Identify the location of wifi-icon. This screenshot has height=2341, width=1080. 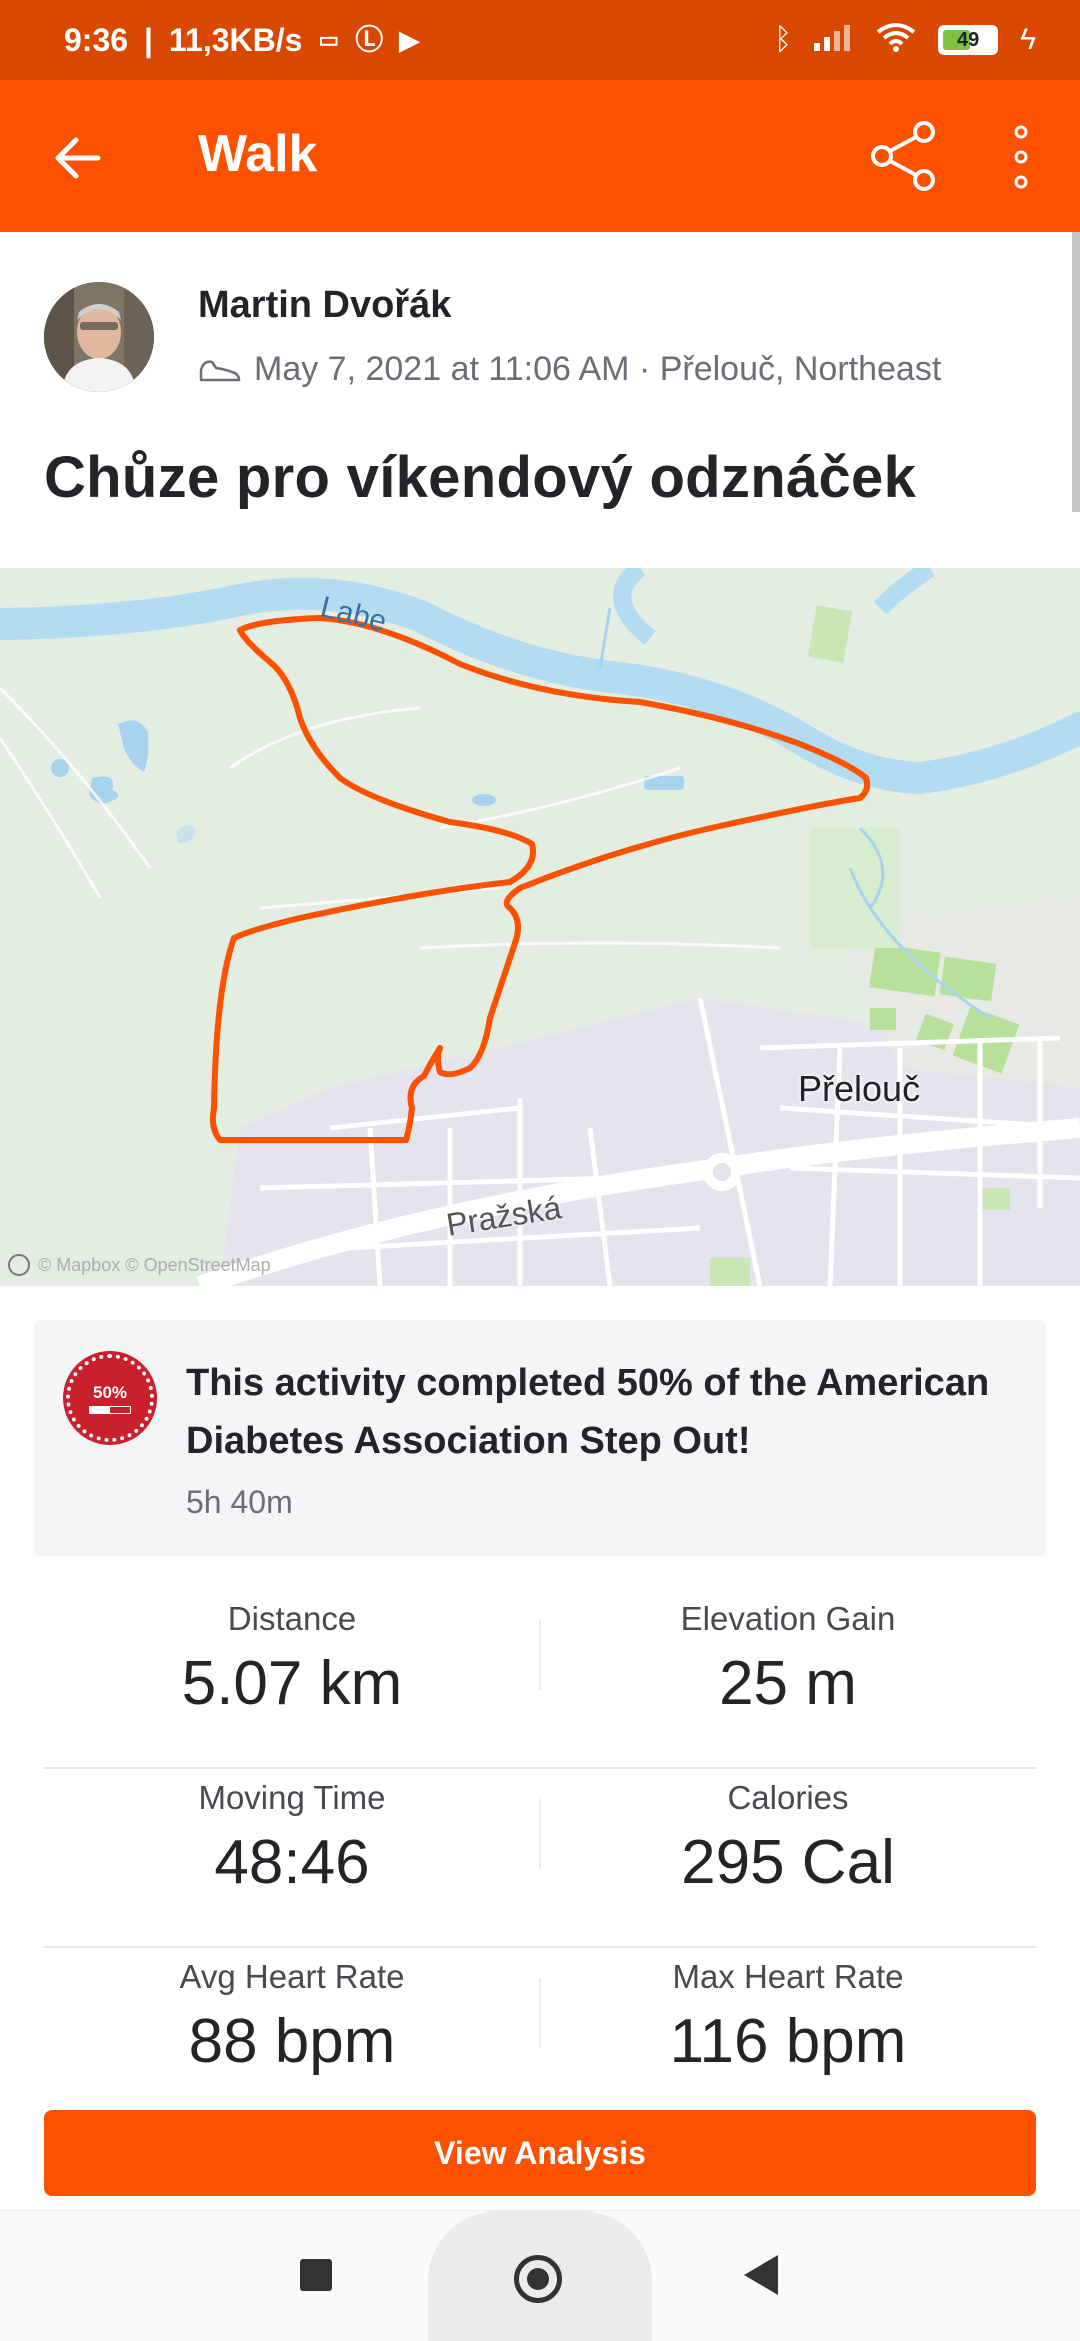
(896, 40).